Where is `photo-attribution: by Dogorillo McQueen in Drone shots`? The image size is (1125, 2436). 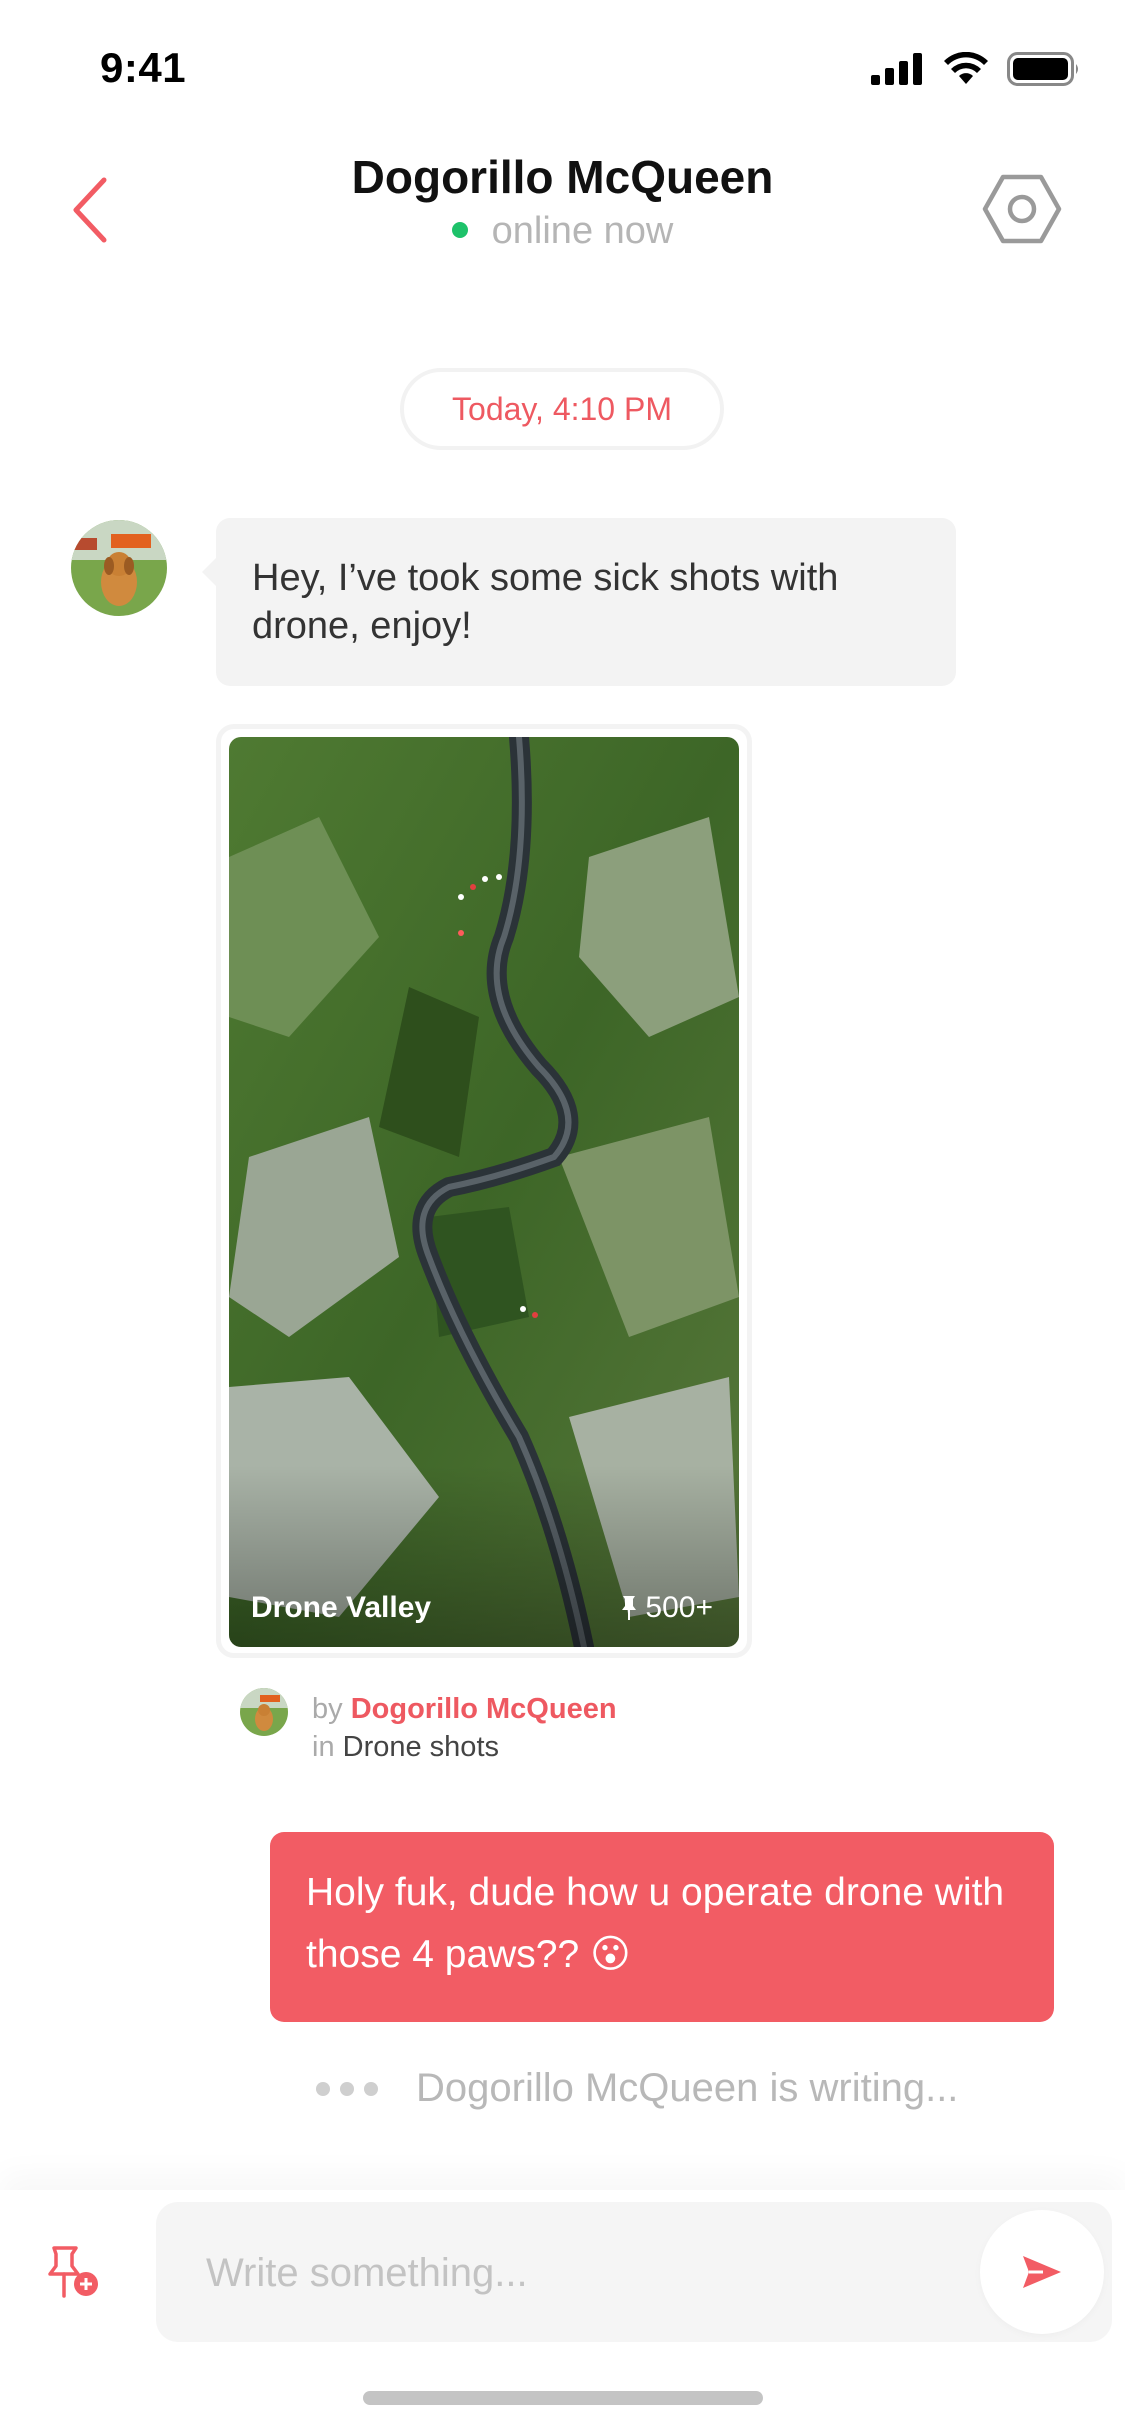
photo-attribution: by Dogorillo McQueen in Drone shots is located at coordinates (464, 1728).